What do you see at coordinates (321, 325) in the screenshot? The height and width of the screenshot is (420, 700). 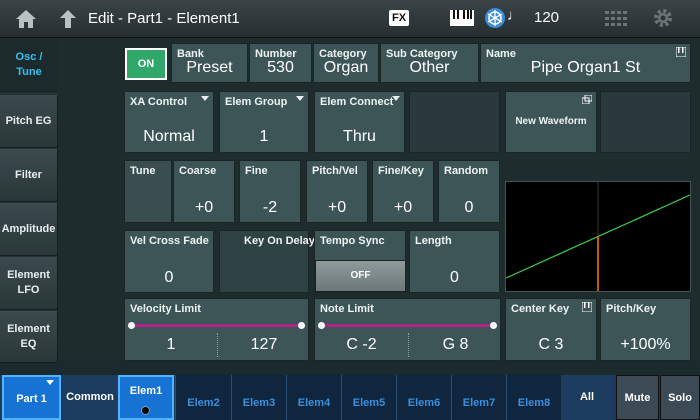 I see `note-low-handle` at bounding box center [321, 325].